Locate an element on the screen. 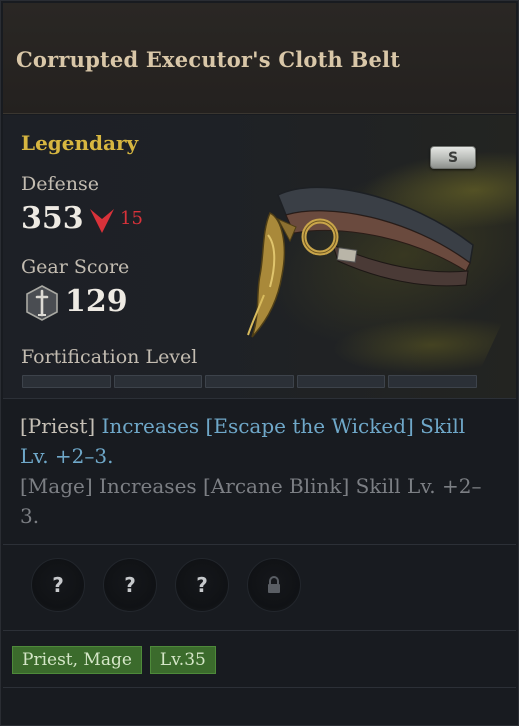 The height and width of the screenshot is (726, 519). level-tag: Lv.35 is located at coordinates (182, 660).